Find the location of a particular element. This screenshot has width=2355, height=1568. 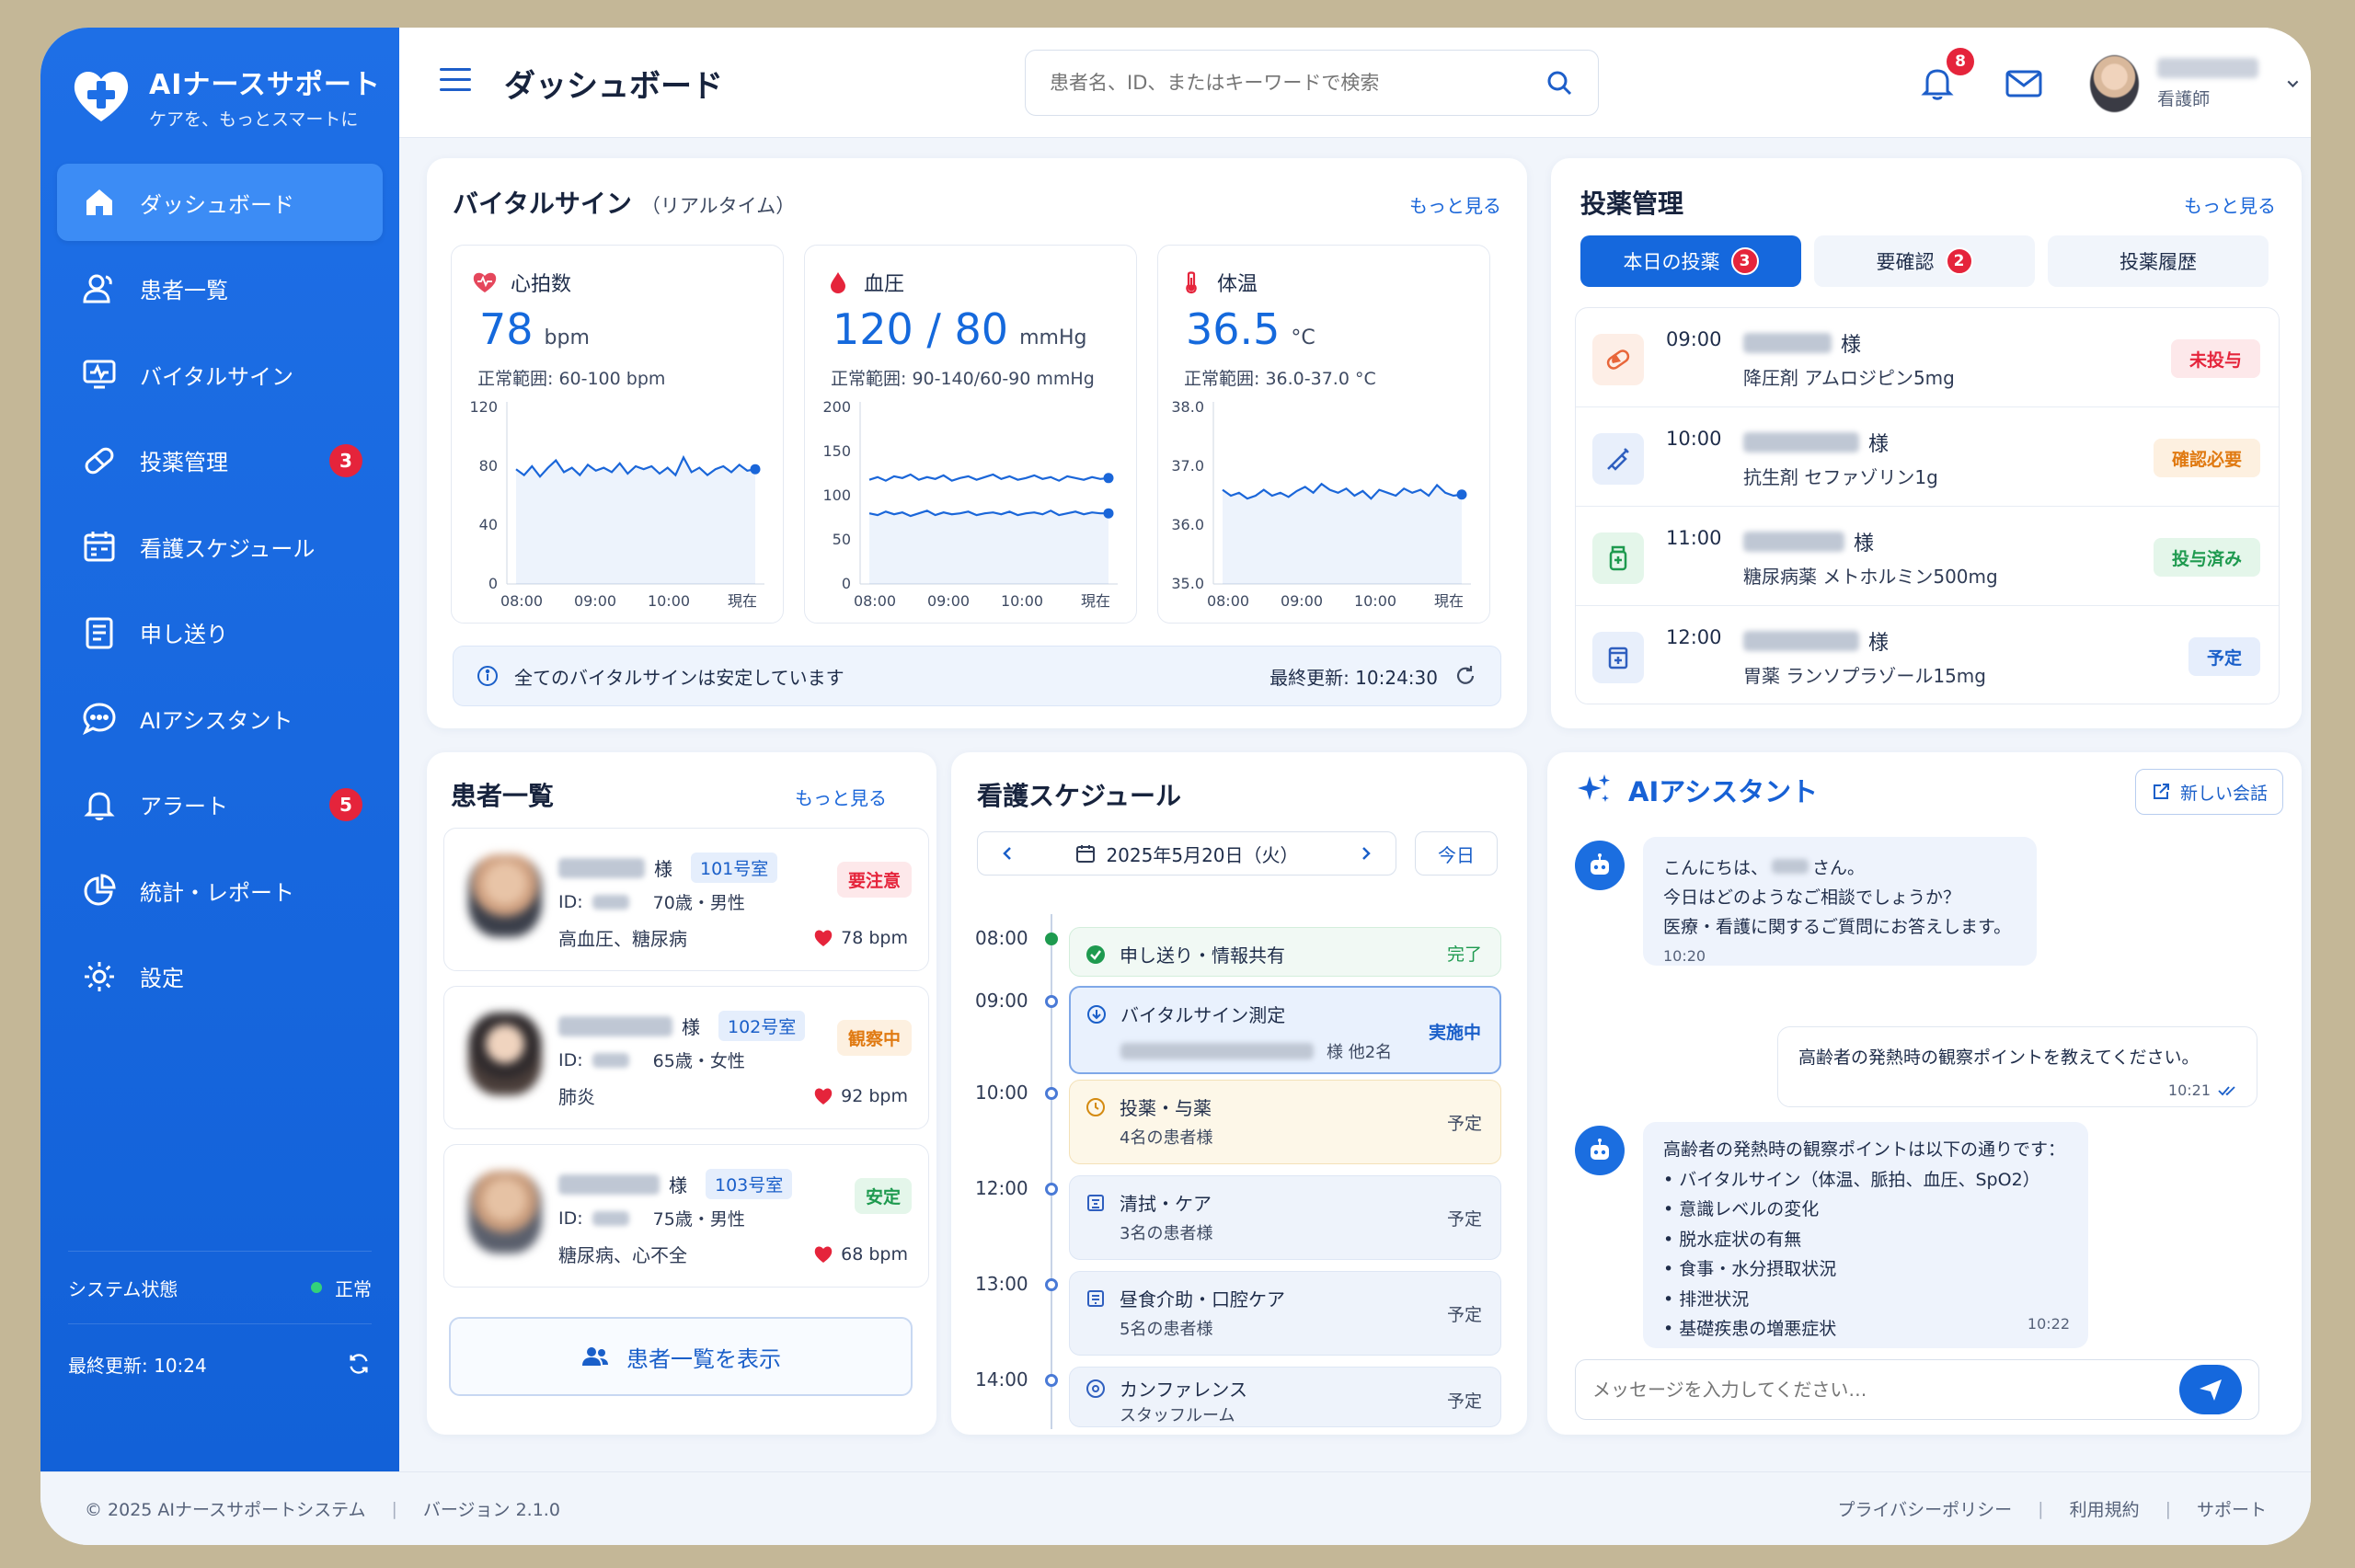

x-tick-label: 08:00 is located at coordinates (875, 601).